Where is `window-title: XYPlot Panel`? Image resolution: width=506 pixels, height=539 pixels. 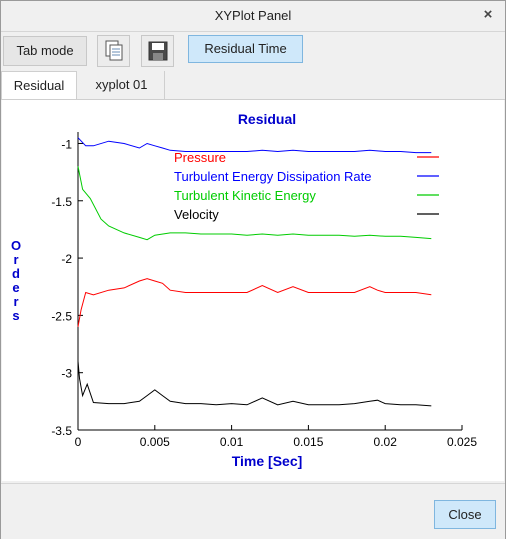 window-title: XYPlot Panel is located at coordinates (253, 15).